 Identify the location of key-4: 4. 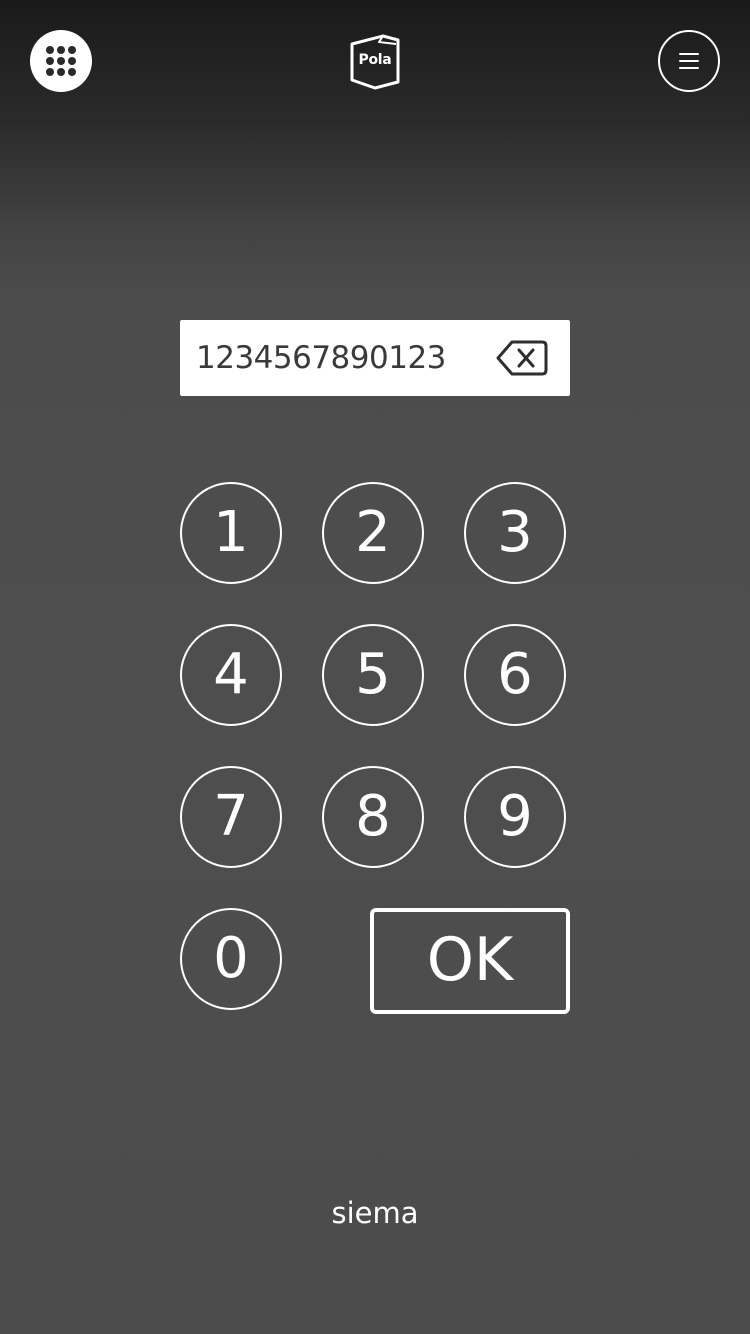
(231, 675).